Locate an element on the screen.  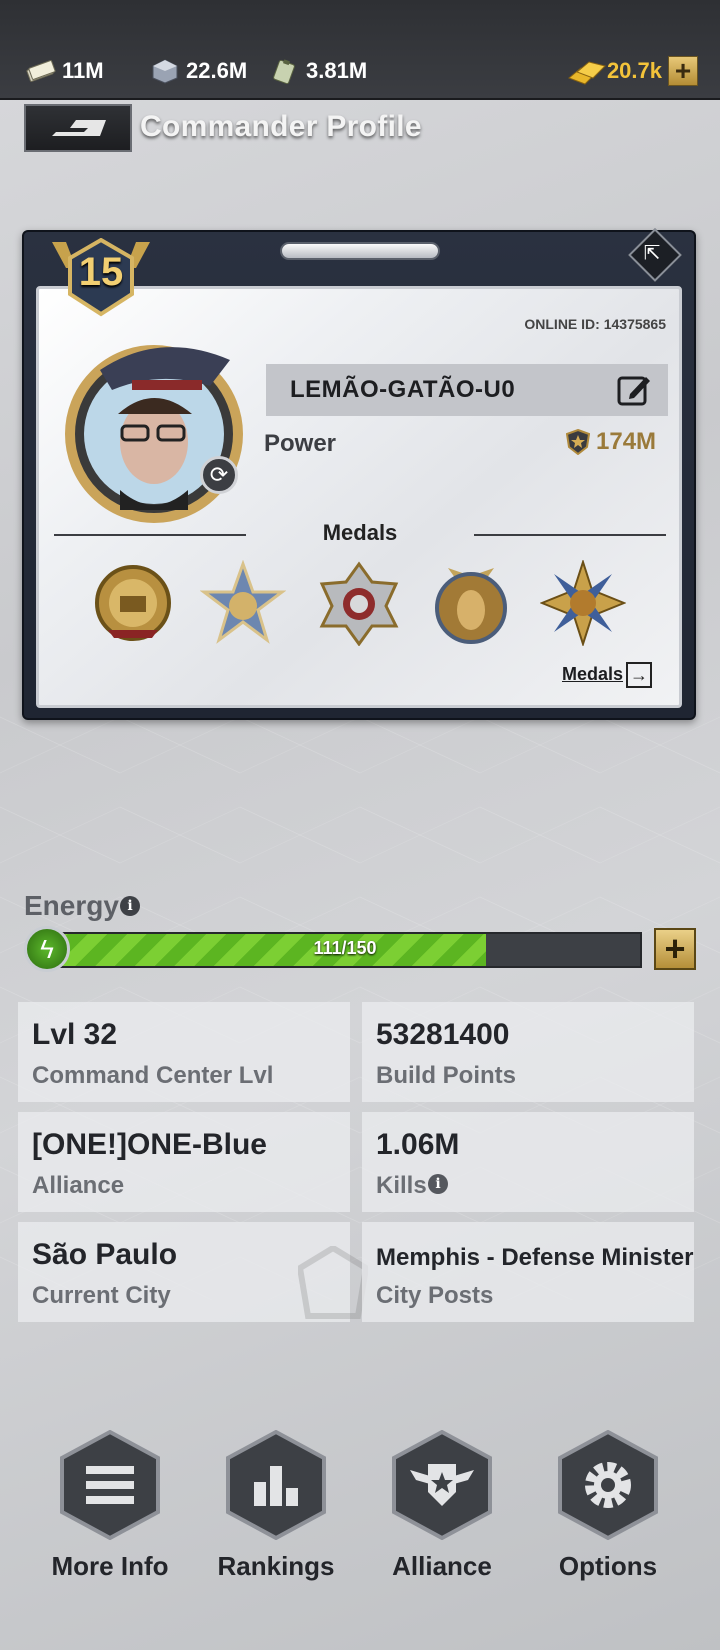
stat-build-points: 53281400 Build Points is located at coordinates (528, 1052).